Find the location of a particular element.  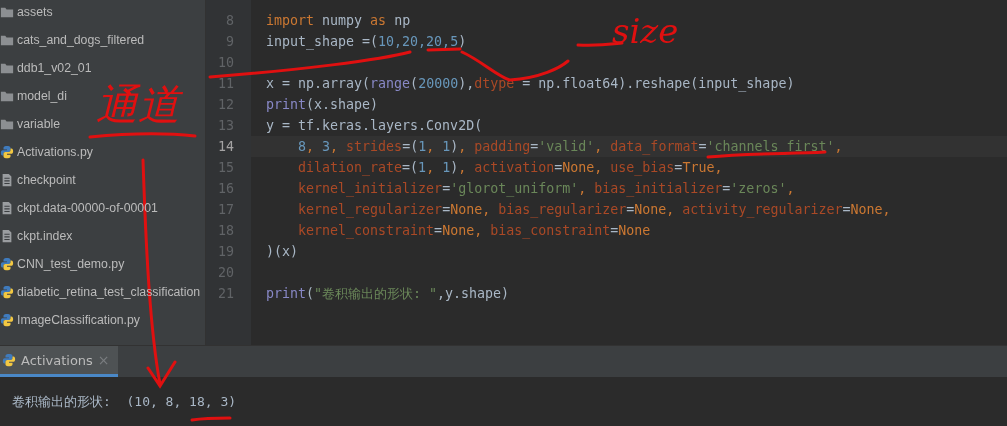

run-tab: Activations × is located at coordinates (59, 361).